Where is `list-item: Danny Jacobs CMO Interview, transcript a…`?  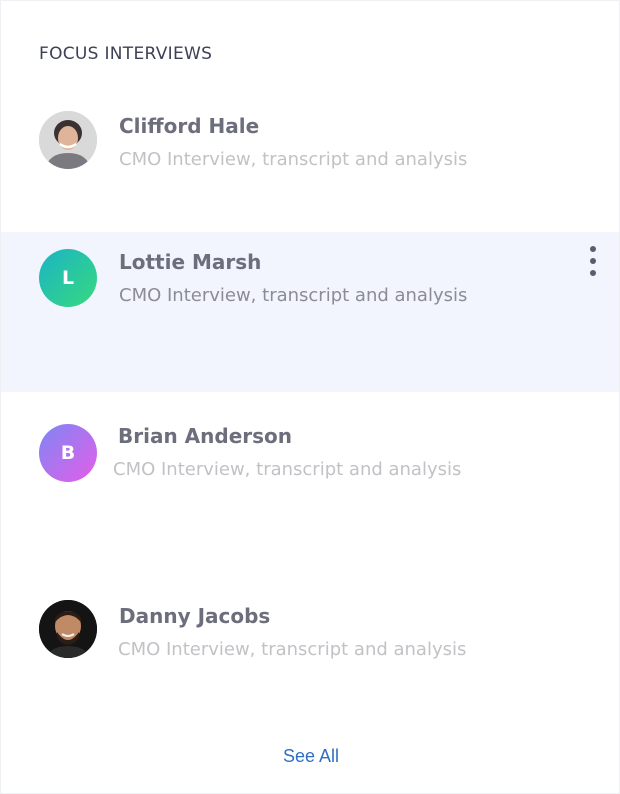 list-item: Danny Jacobs CMO Interview, transcript a… is located at coordinates (310, 636).